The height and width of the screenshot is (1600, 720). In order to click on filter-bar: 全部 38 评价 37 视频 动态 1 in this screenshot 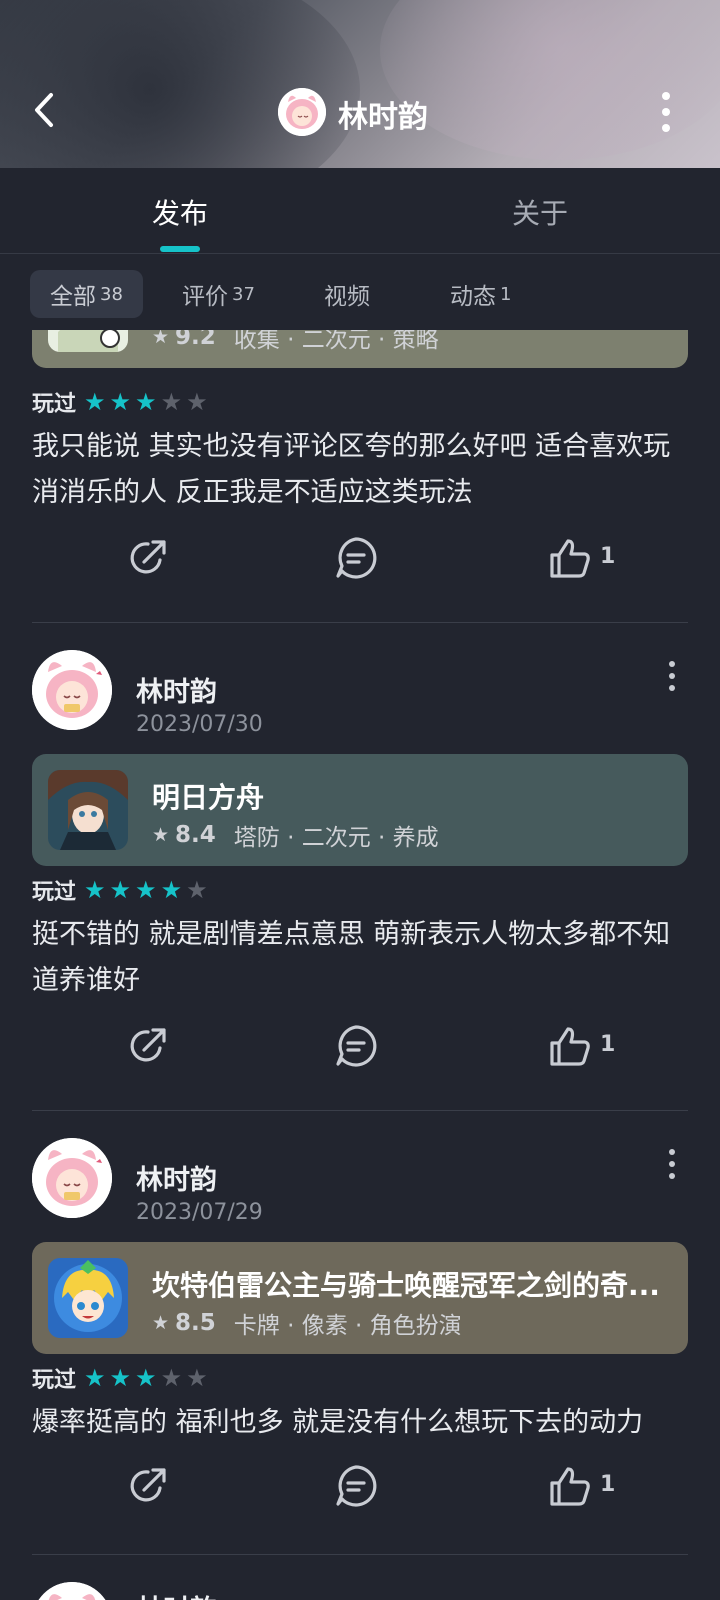, I will do `click(360, 292)`.